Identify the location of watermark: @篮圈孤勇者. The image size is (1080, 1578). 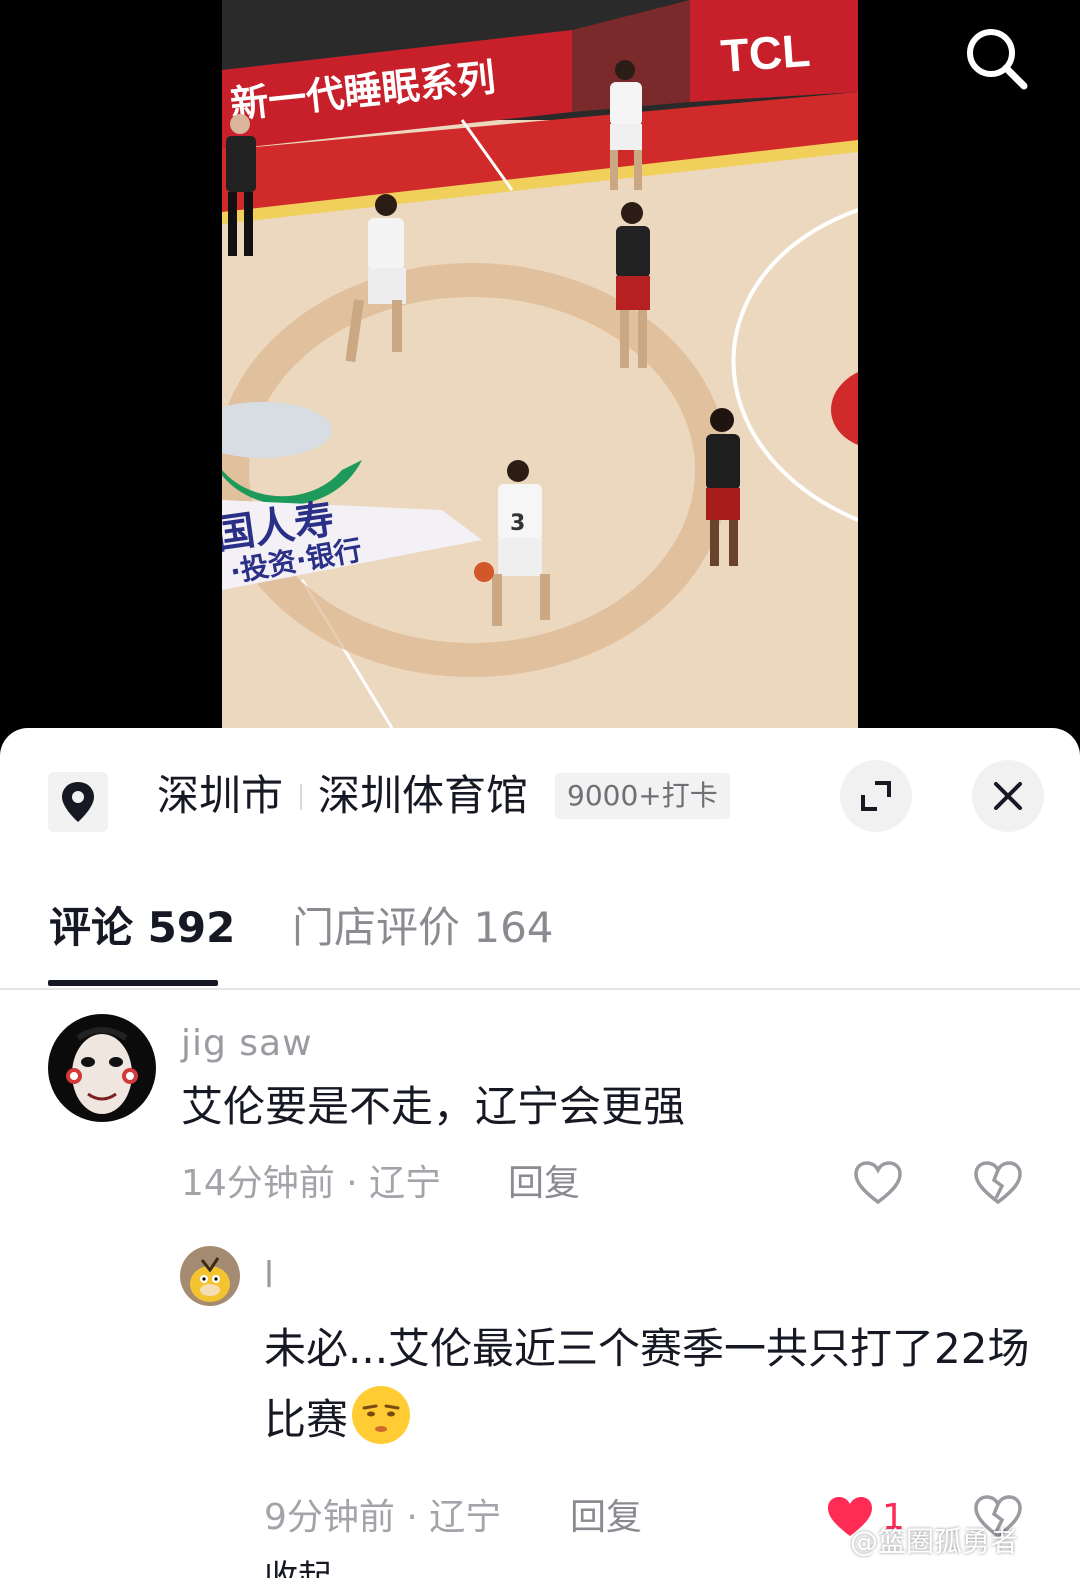
(934, 1541).